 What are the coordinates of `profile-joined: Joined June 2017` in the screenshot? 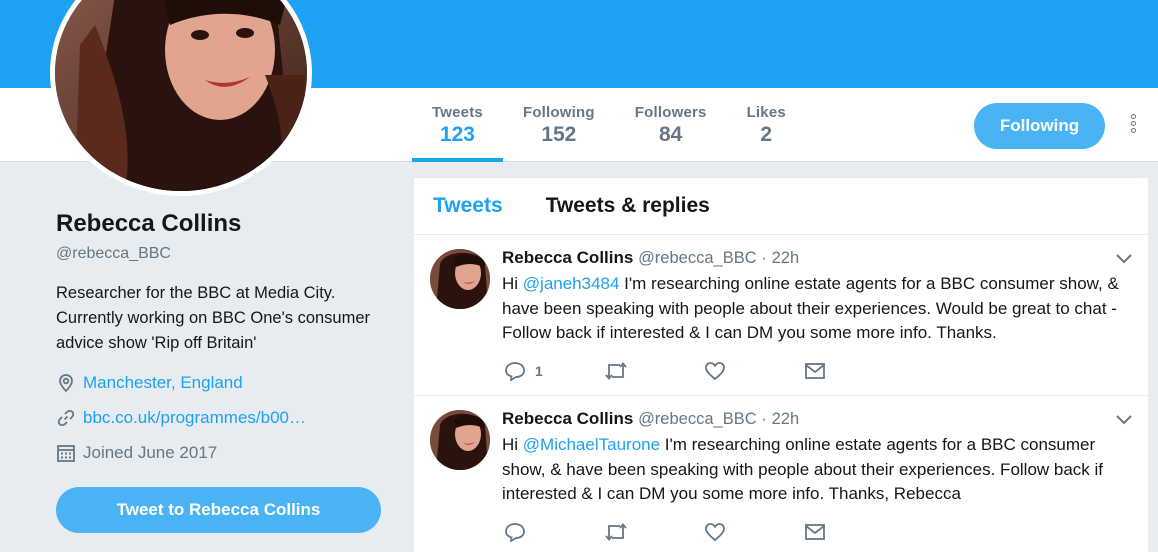 It's located at (221, 452).